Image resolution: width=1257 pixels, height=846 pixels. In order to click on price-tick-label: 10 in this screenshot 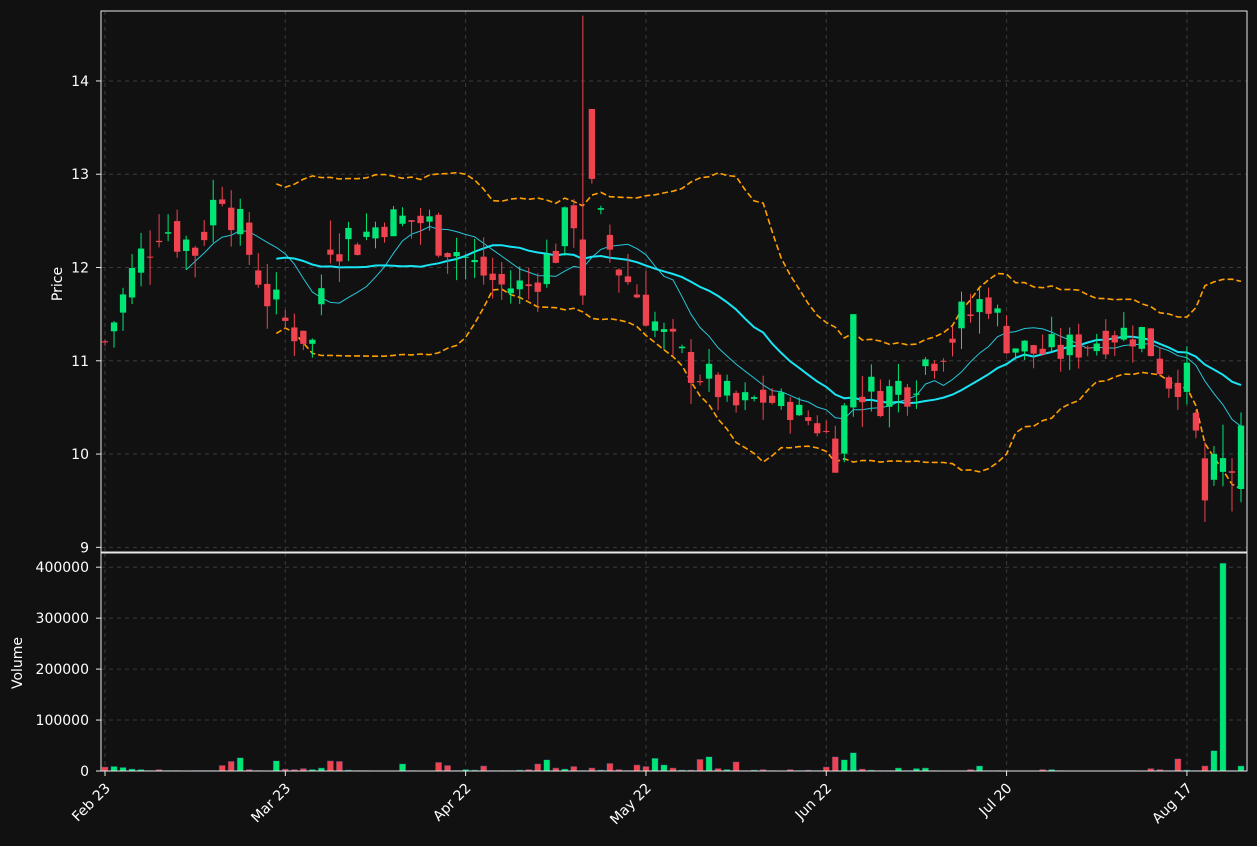, I will do `click(80, 455)`.